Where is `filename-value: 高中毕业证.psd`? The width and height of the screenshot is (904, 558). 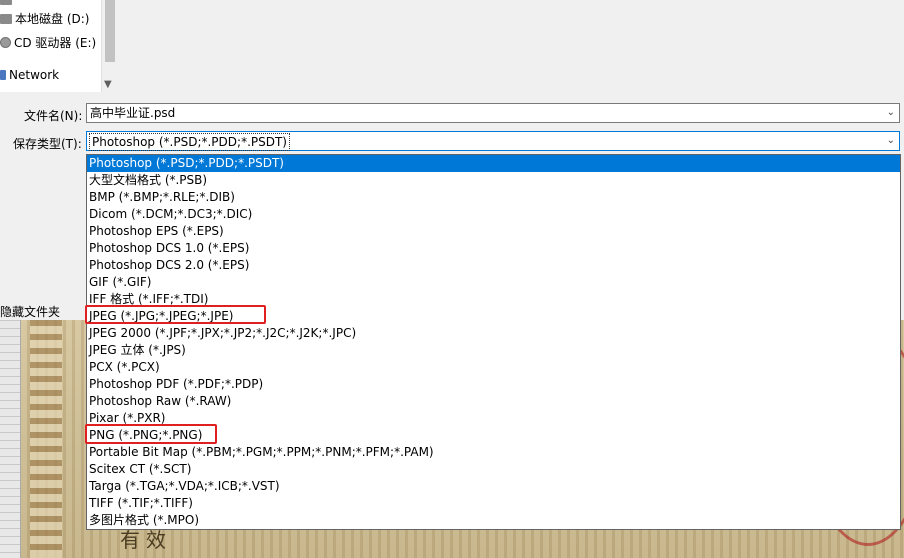 filename-value: 高中毕业证.psd is located at coordinates (133, 113).